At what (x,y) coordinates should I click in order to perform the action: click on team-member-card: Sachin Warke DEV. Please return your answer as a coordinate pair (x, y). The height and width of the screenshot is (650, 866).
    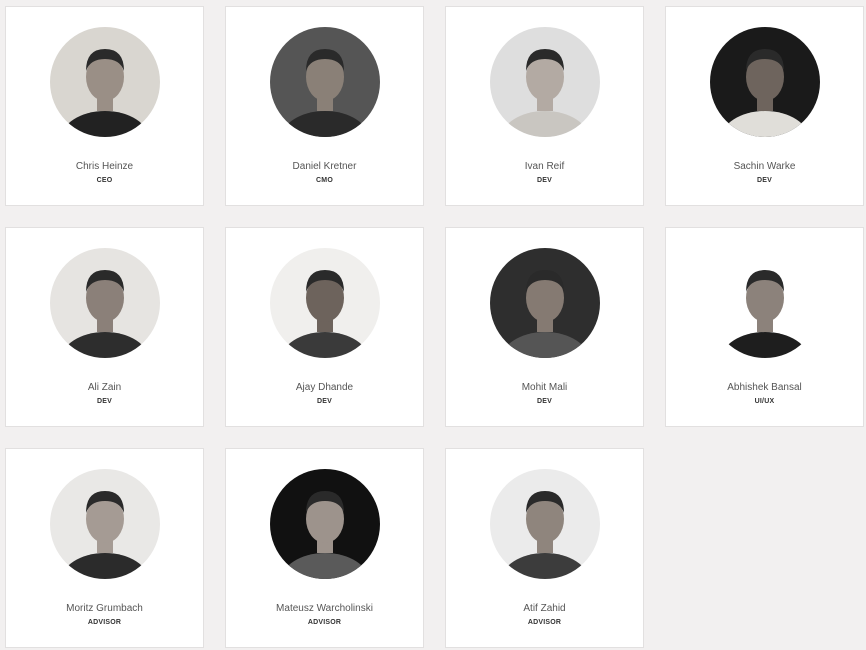
    Looking at the image, I should click on (764, 106).